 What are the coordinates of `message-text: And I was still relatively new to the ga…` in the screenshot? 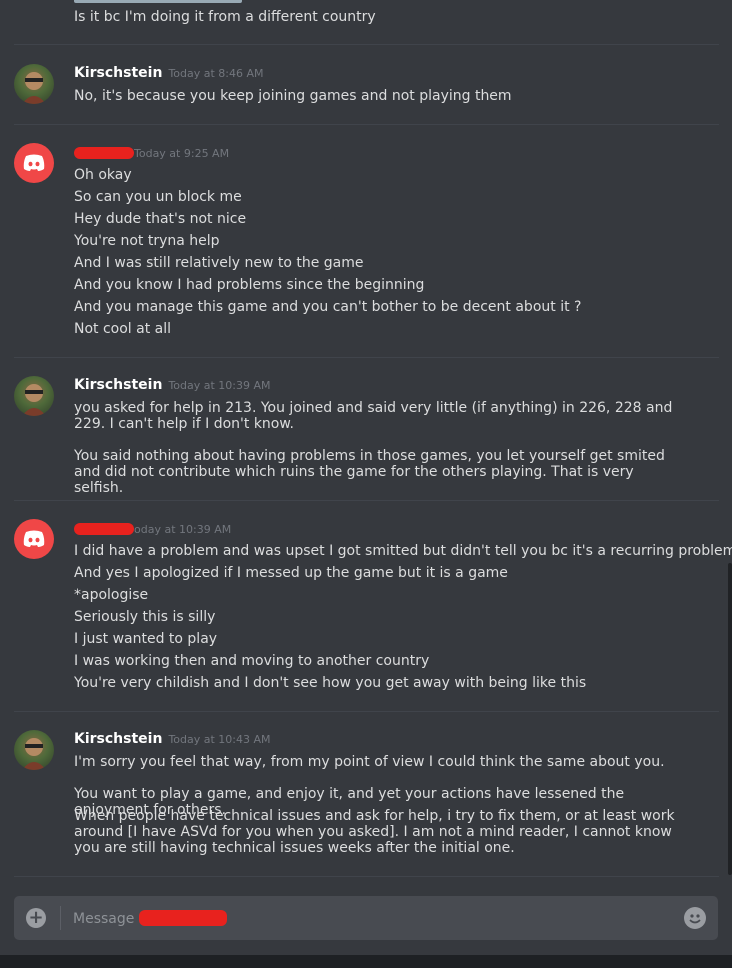 It's located at (219, 263).